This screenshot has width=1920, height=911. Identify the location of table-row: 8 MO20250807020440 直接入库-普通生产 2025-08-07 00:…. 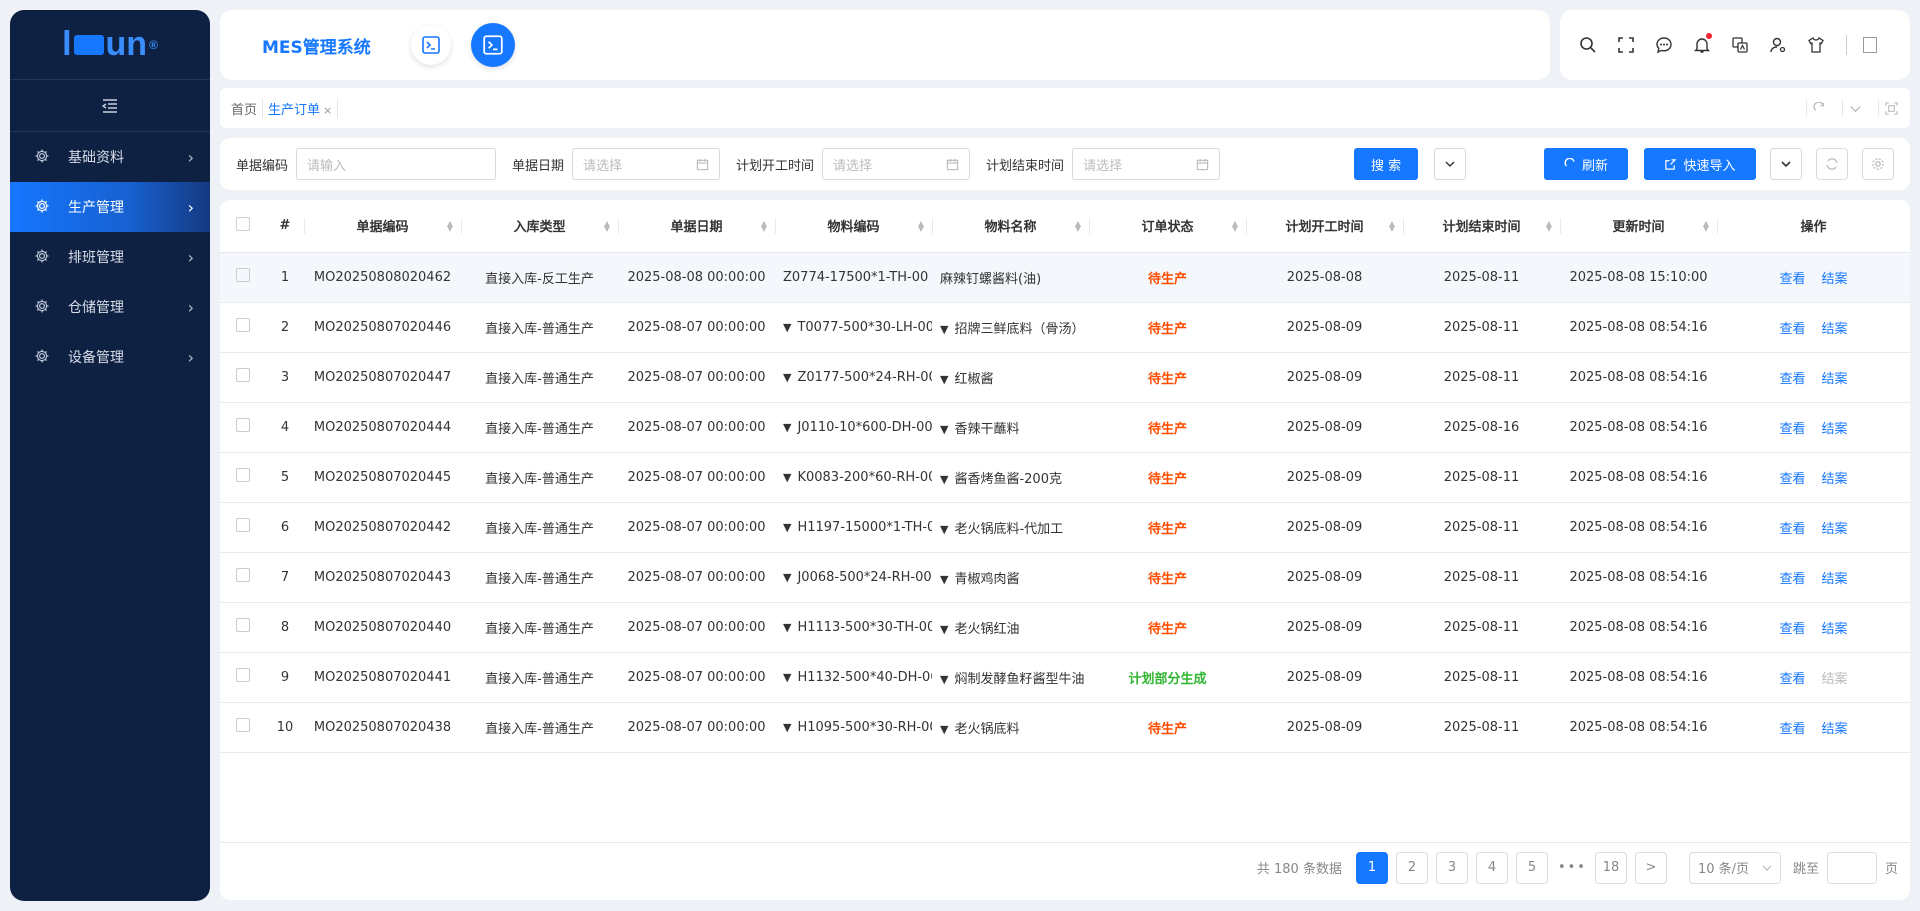
(1065, 627).